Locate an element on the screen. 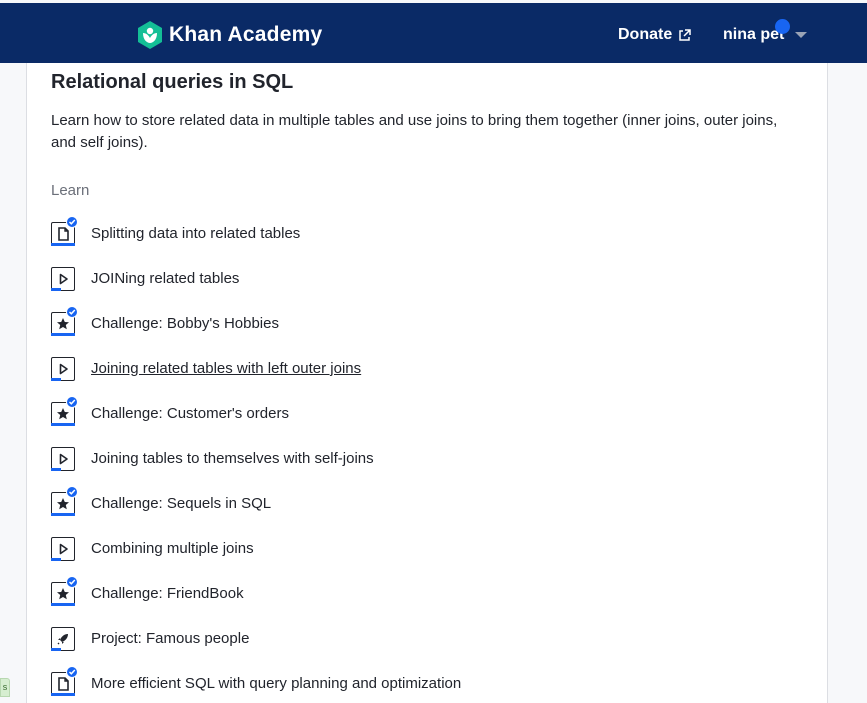  lesson-item-label: Challenge: Customer's orders is located at coordinates (190, 413).